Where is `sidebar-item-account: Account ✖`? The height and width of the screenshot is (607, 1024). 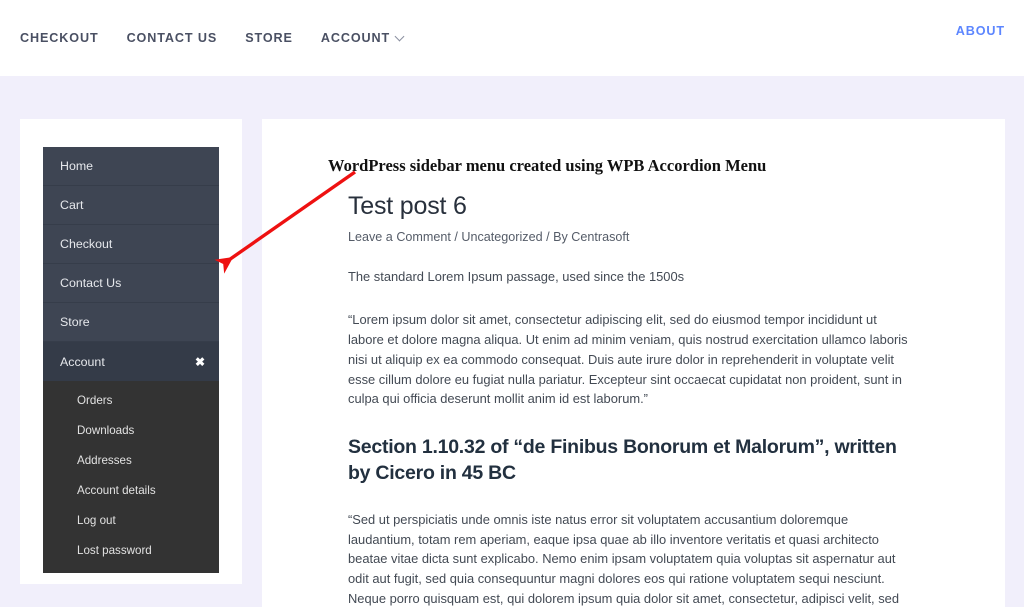
sidebar-item-account: Account ✖ is located at coordinates (131, 361).